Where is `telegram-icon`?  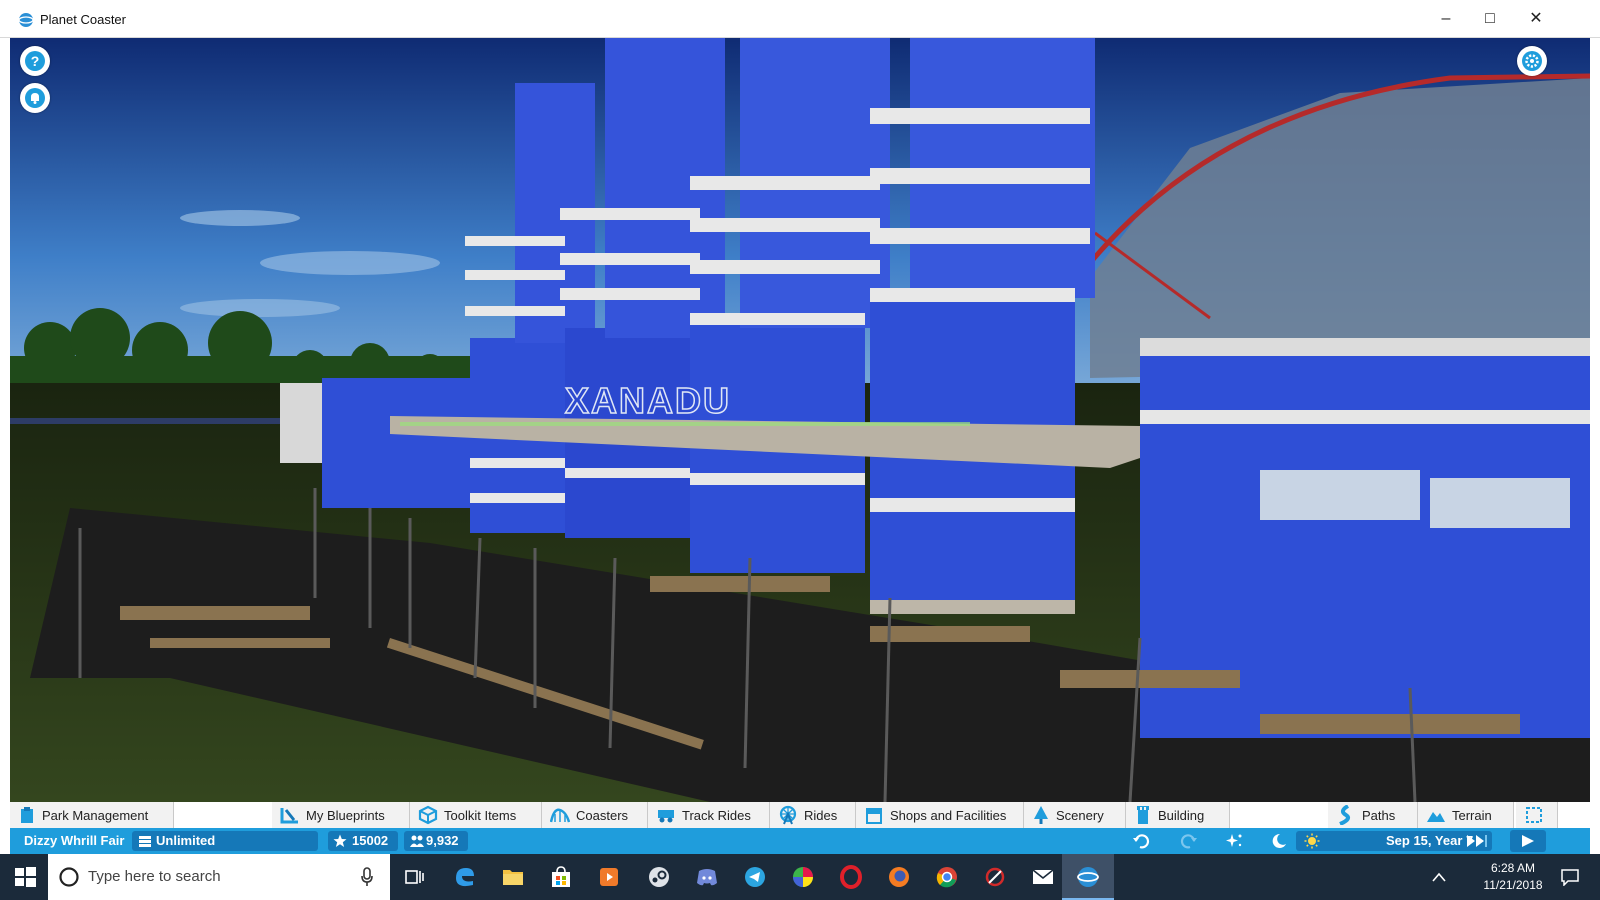
telegram-icon is located at coordinates (755, 877).